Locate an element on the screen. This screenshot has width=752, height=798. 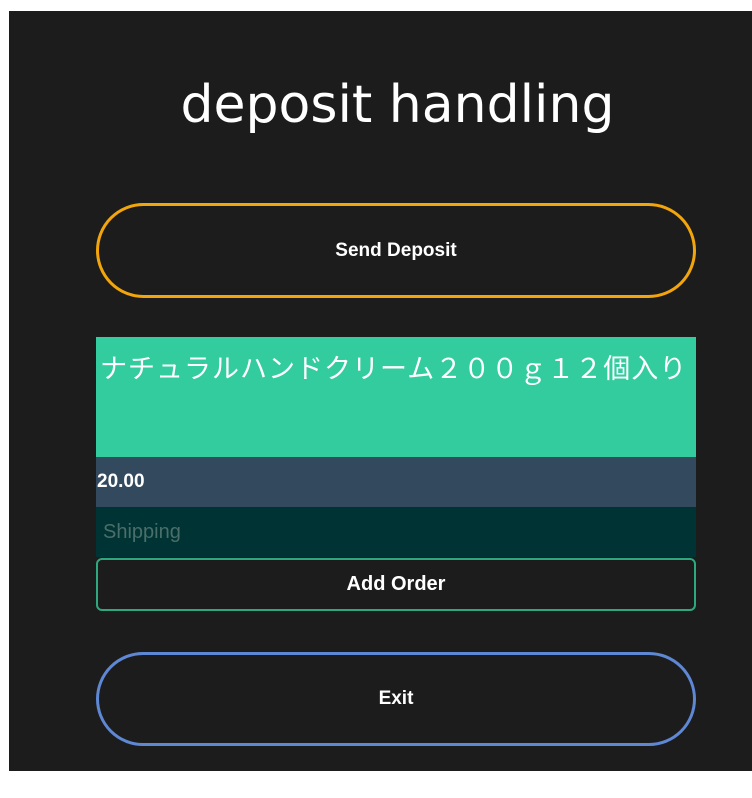
page-title: deposit handling is located at coordinates (397, 105).